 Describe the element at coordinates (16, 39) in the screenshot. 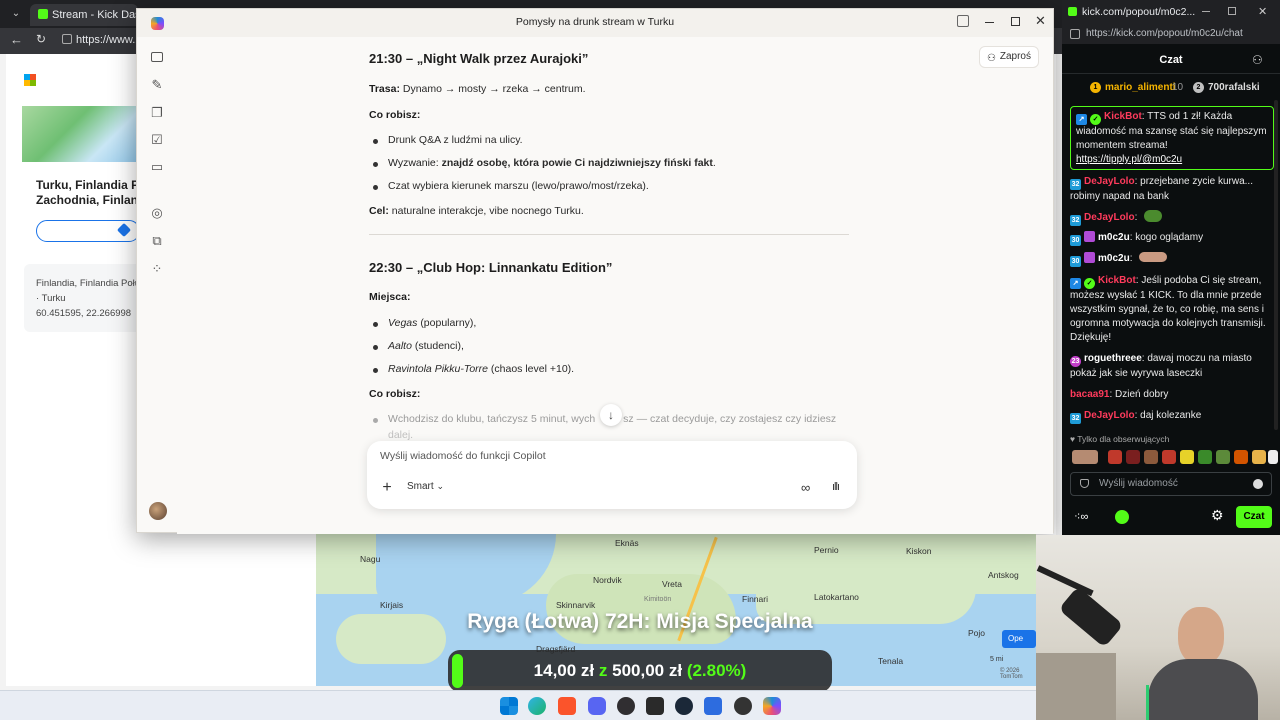

I see `back-icon: ←` at that location.